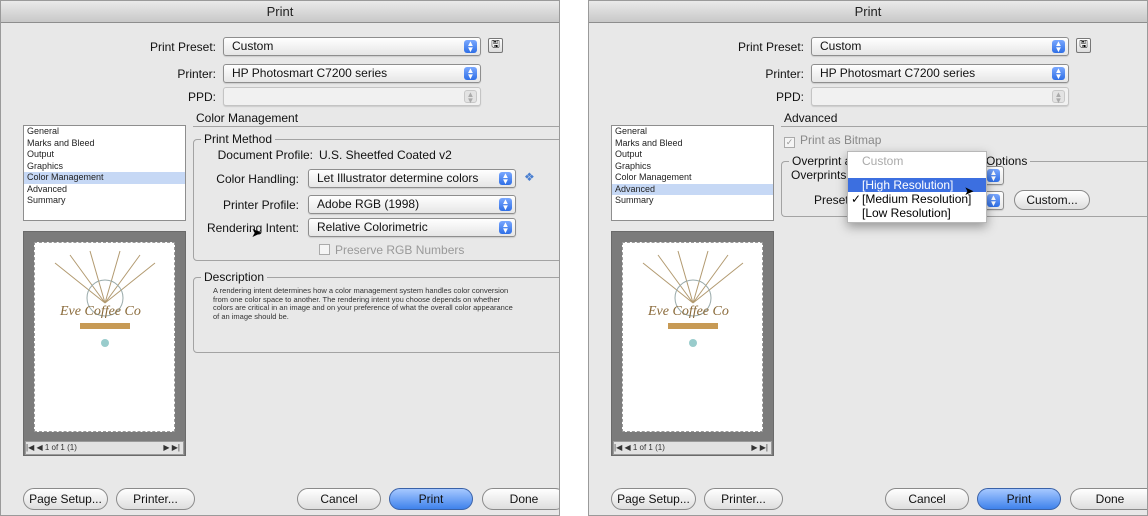  I want to click on menu-separator, so click(917, 173).